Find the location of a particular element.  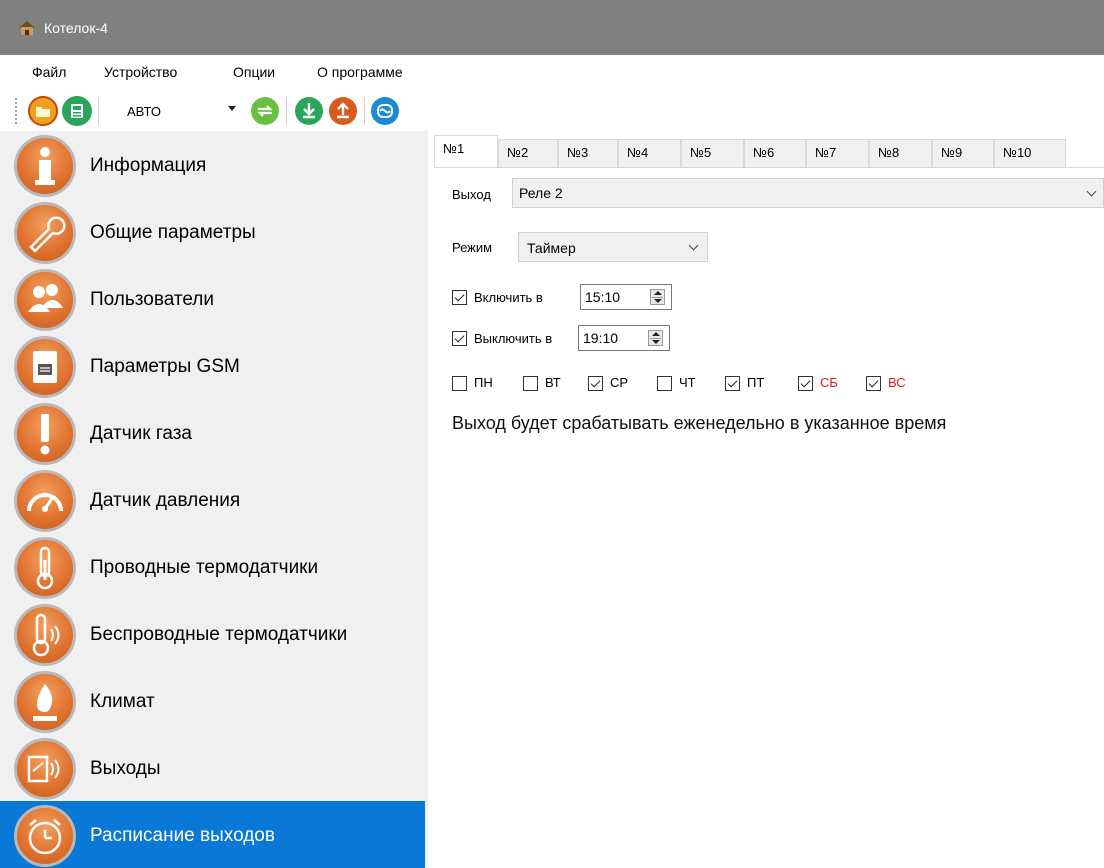

window-title: Котелок-4 is located at coordinates (76, 28).